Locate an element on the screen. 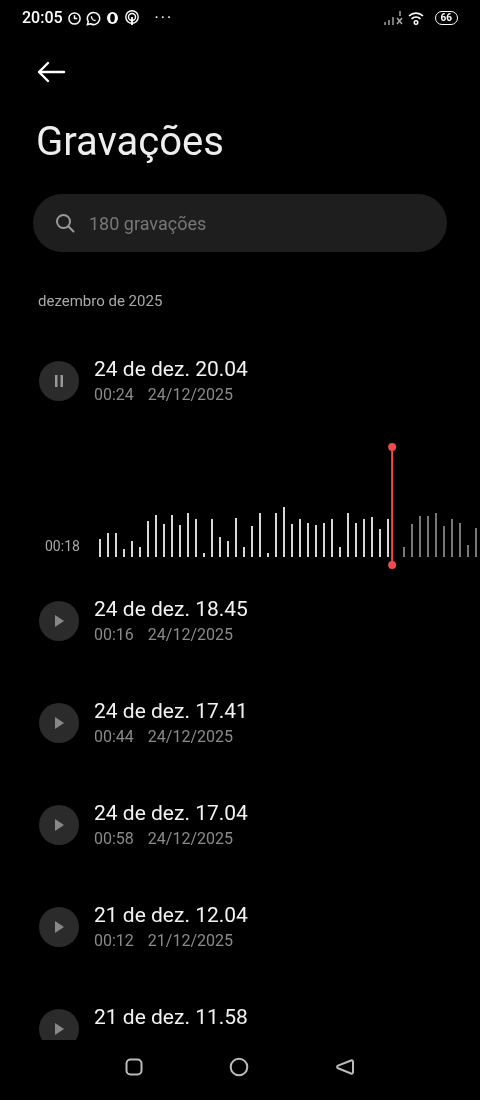 The height and width of the screenshot is (1100, 480). status-time: 20:05 is located at coordinates (42, 18).